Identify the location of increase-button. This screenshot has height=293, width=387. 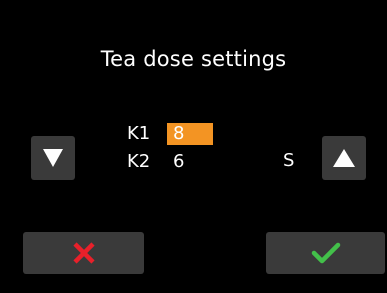
(344, 158).